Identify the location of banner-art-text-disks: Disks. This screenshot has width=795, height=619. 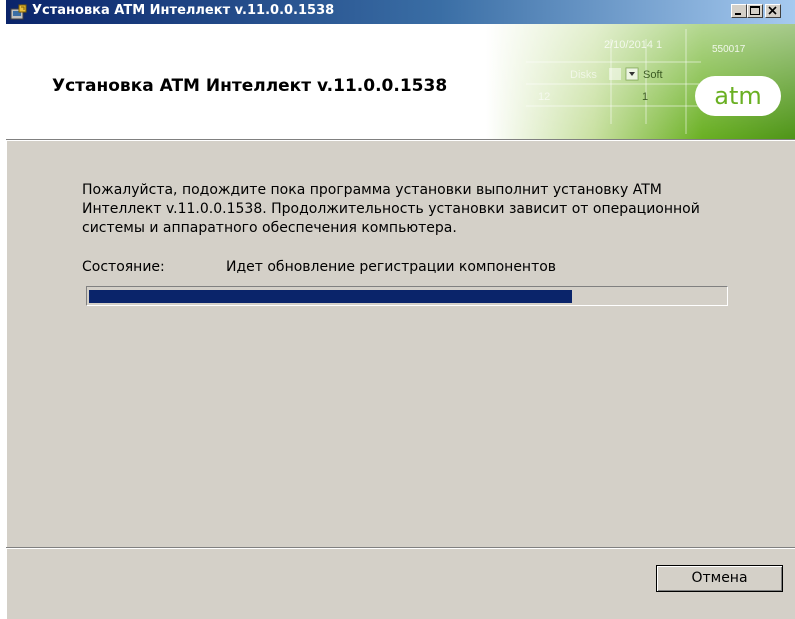
(583, 75).